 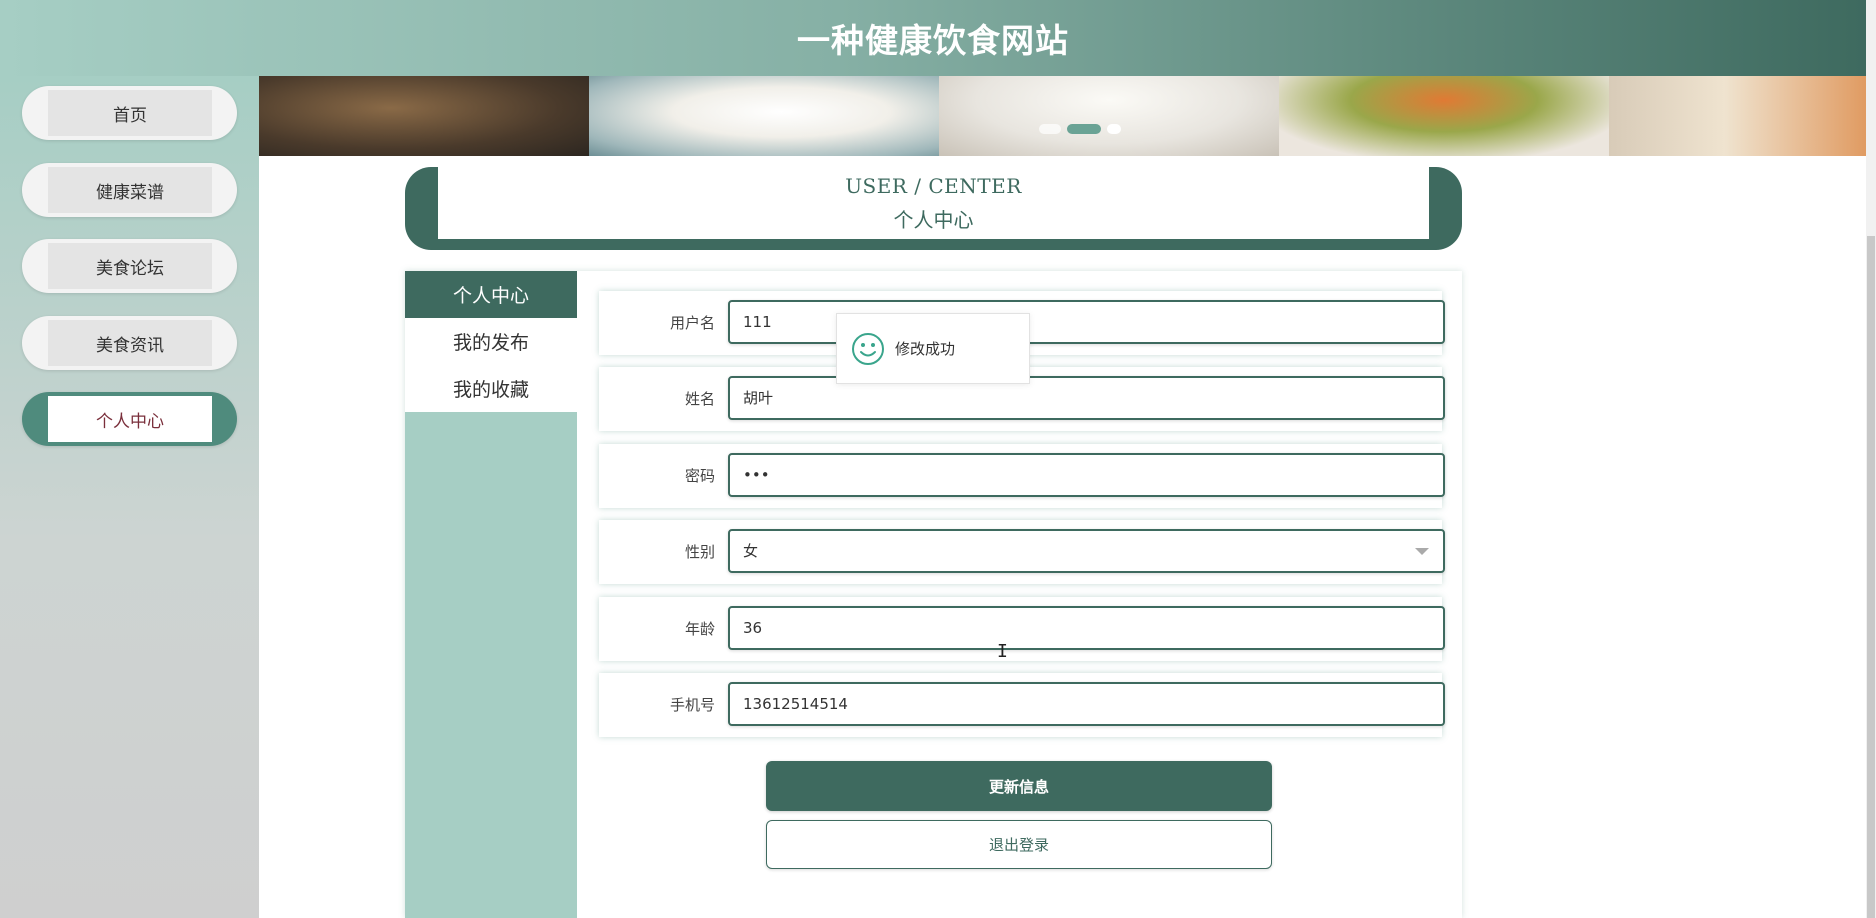 What do you see at coordinates (491, 594) in the screenshot?
I see `side-menu: 个人中心 我的发布 我的收藏` at bounding box center [491, 594].